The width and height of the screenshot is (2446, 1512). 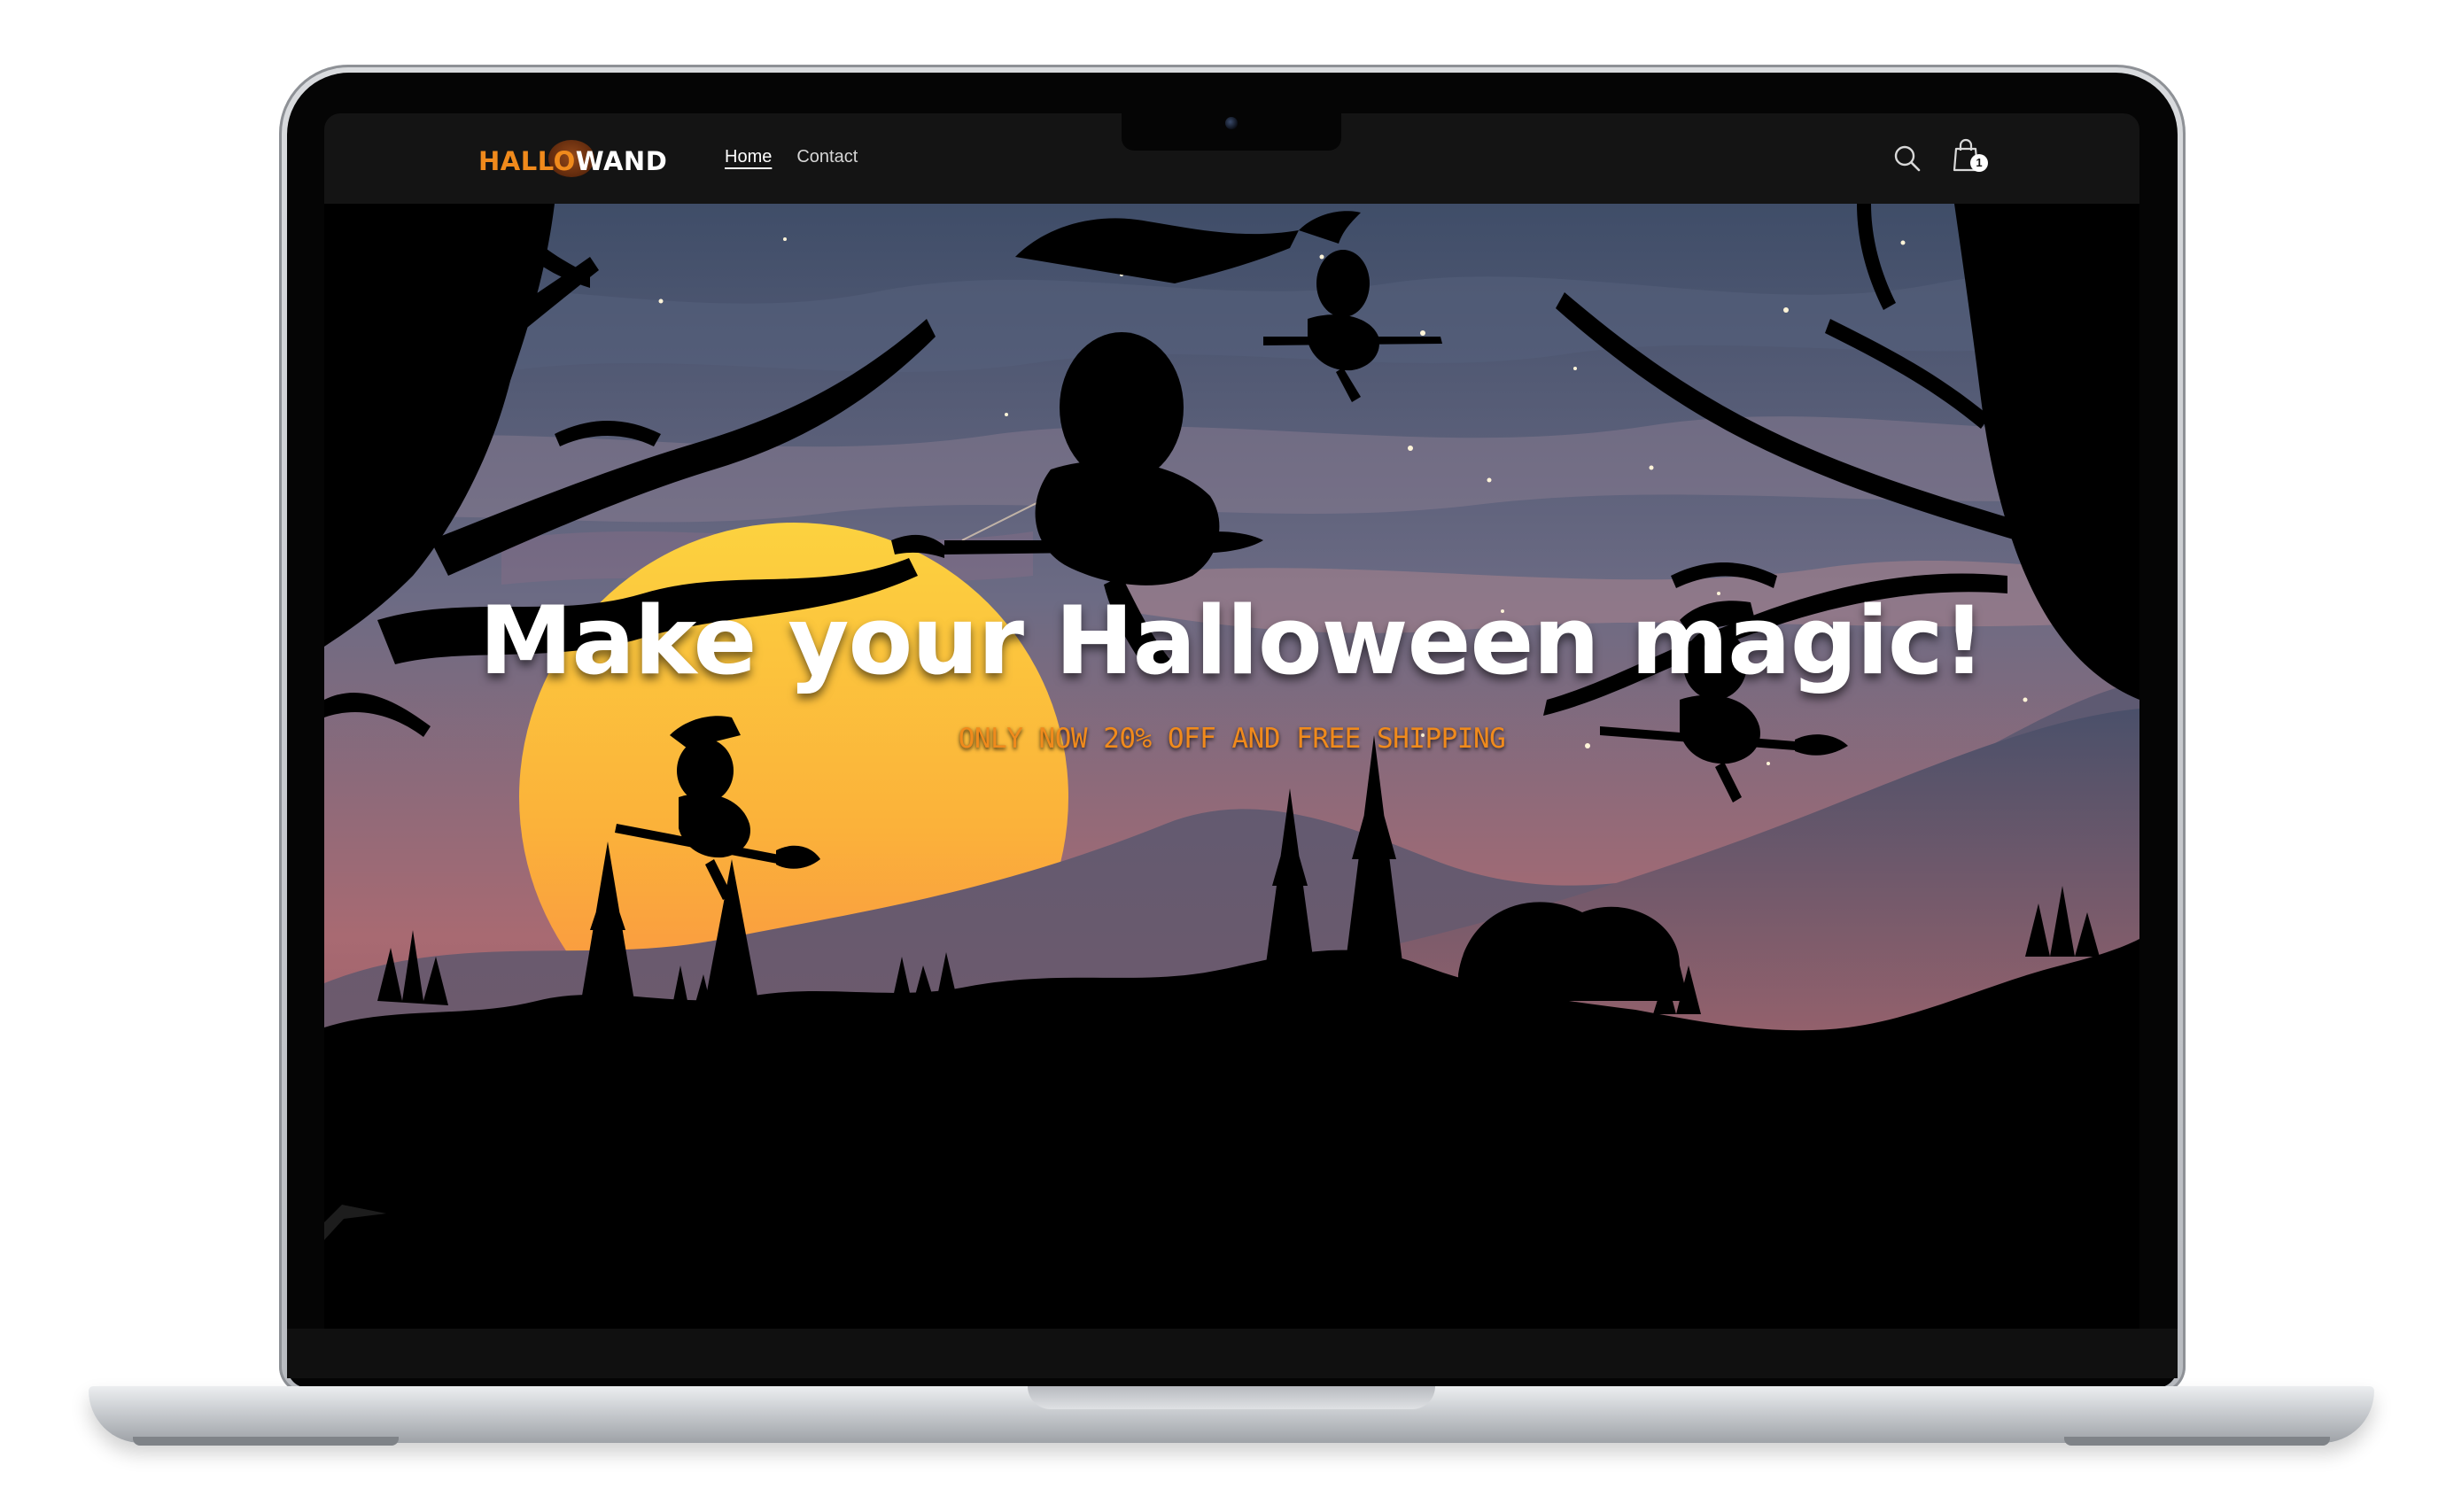 I want to click on cart-count-badge: 1, so click(x=1979, y=163).